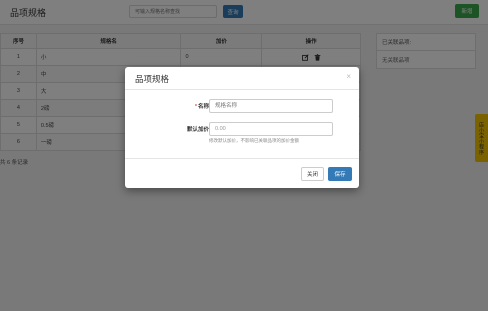 Image resolution: width=488 pixels, height=311 pixels. What do you see at coordinates (195, 107) in the screenshot?
I see `required-marker: *` at bounding box center [195, 107].